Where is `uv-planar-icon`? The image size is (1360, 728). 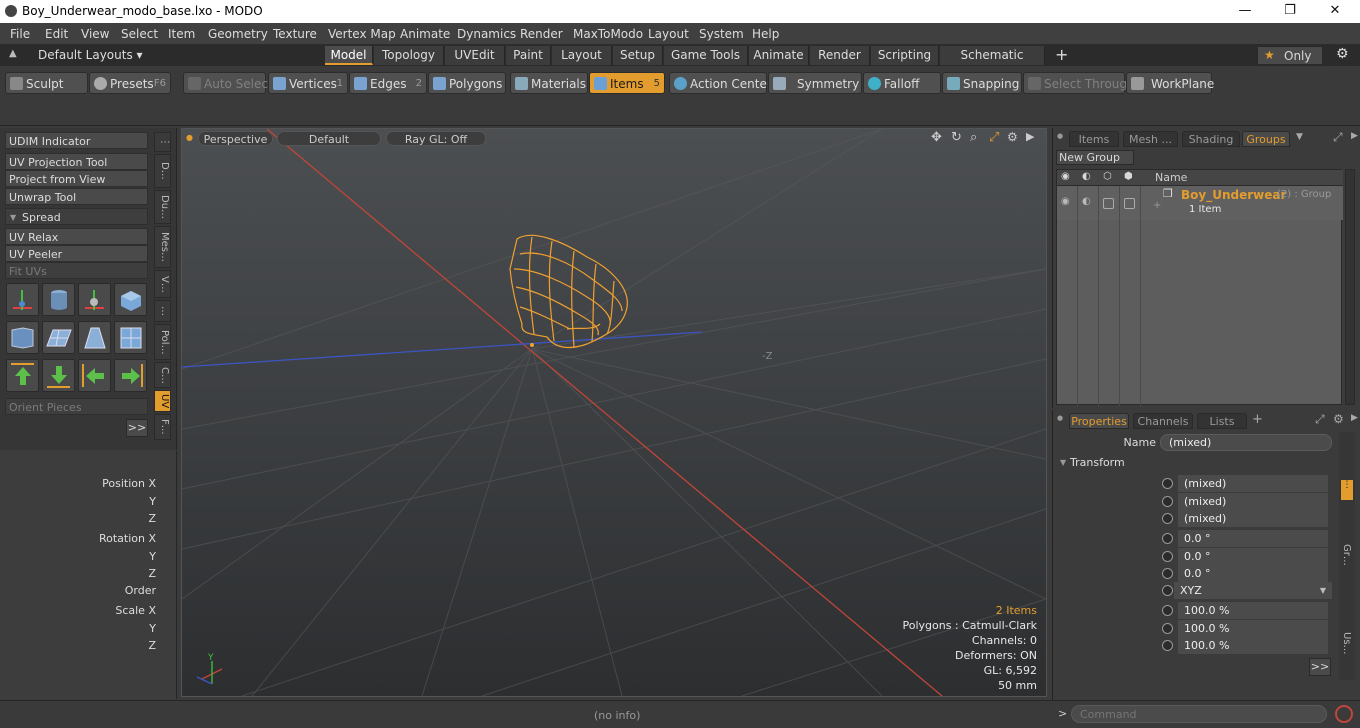 uv-planar-icon is located at coordinates (94, 337).